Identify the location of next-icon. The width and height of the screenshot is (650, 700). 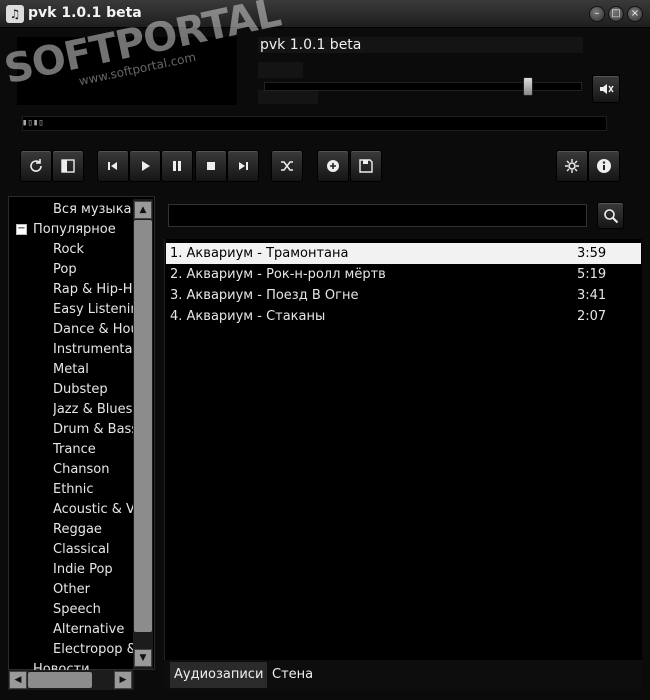
(243, 166).